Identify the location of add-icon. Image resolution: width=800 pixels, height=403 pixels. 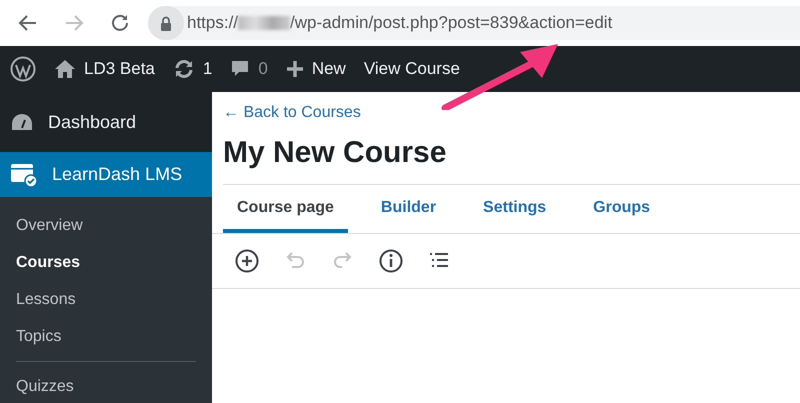
(247, 261).